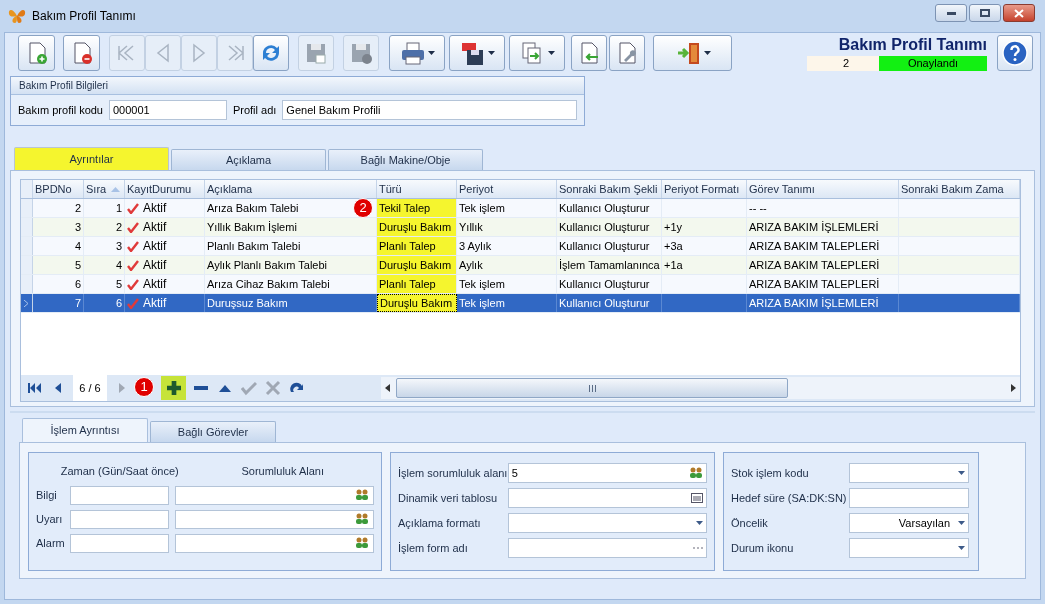 The width and height of the screenshot is (1045, 604). I want to click on add-button, so click(173, 388).